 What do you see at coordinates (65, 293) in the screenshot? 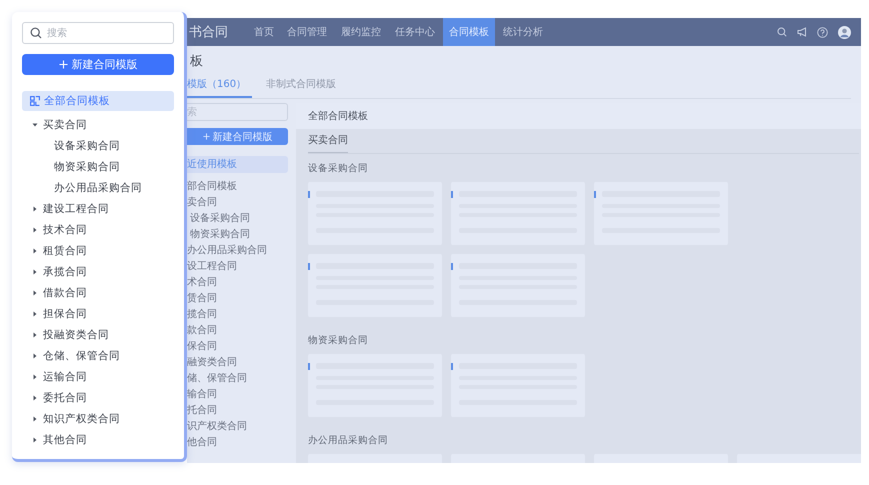
I see `tree-item-label: 借款合同` at bounding box center [65, 293].